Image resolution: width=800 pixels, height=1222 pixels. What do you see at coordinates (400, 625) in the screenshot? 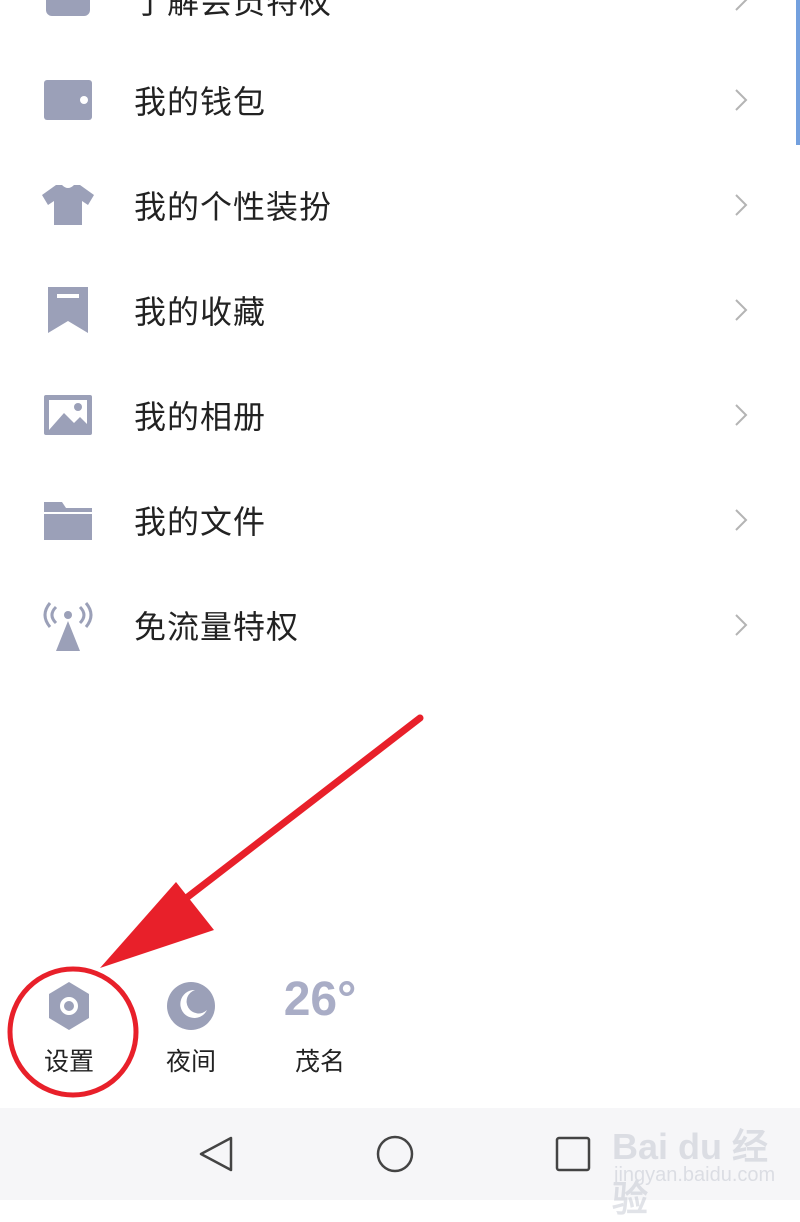
I see `menu-item-free-data: 免流量特权` at bounding box center [400, 625].